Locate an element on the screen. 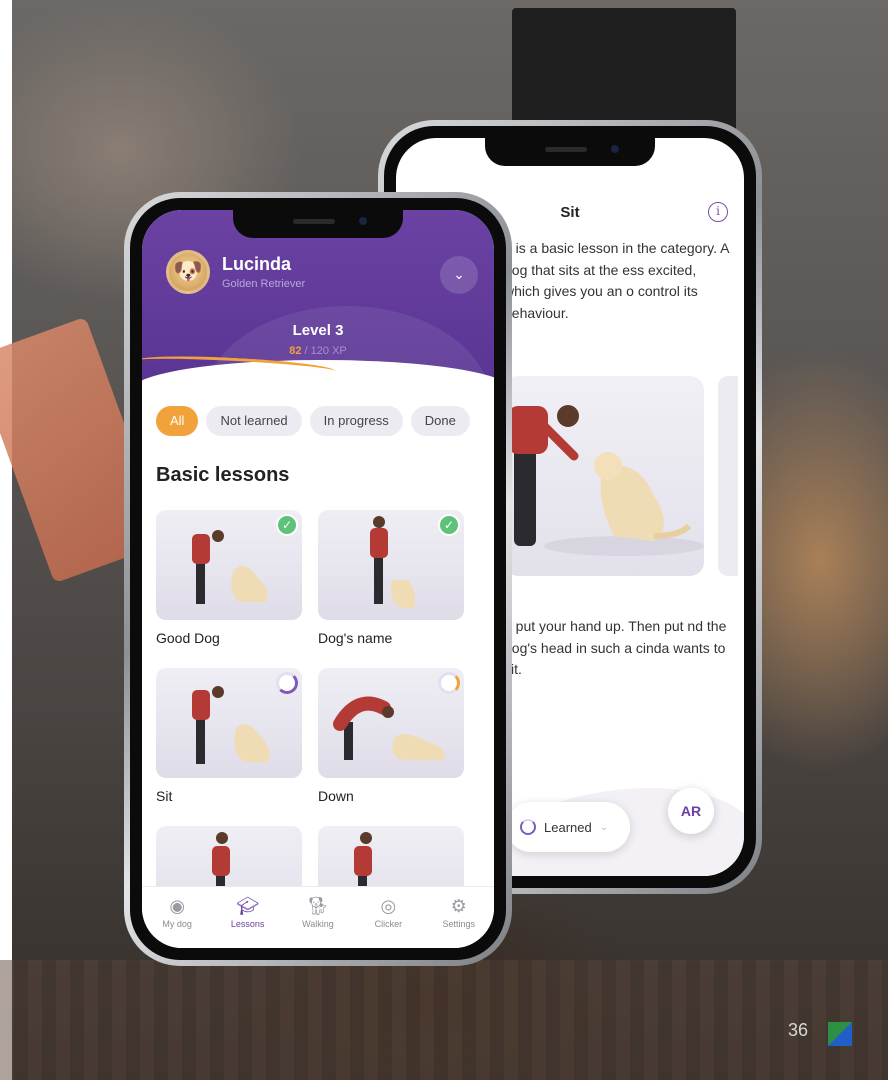 The width and height of the screenshot is (888, 1080). level-label: Level 3 is located at coordinates (318, 330).